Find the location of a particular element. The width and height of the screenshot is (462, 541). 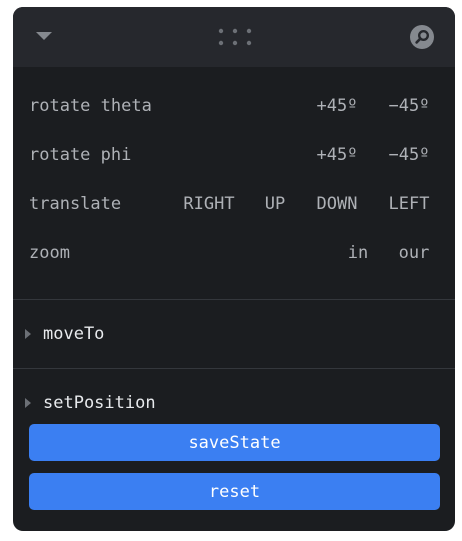

translate-down-button: DOWN is located at coordinates (337, 204).